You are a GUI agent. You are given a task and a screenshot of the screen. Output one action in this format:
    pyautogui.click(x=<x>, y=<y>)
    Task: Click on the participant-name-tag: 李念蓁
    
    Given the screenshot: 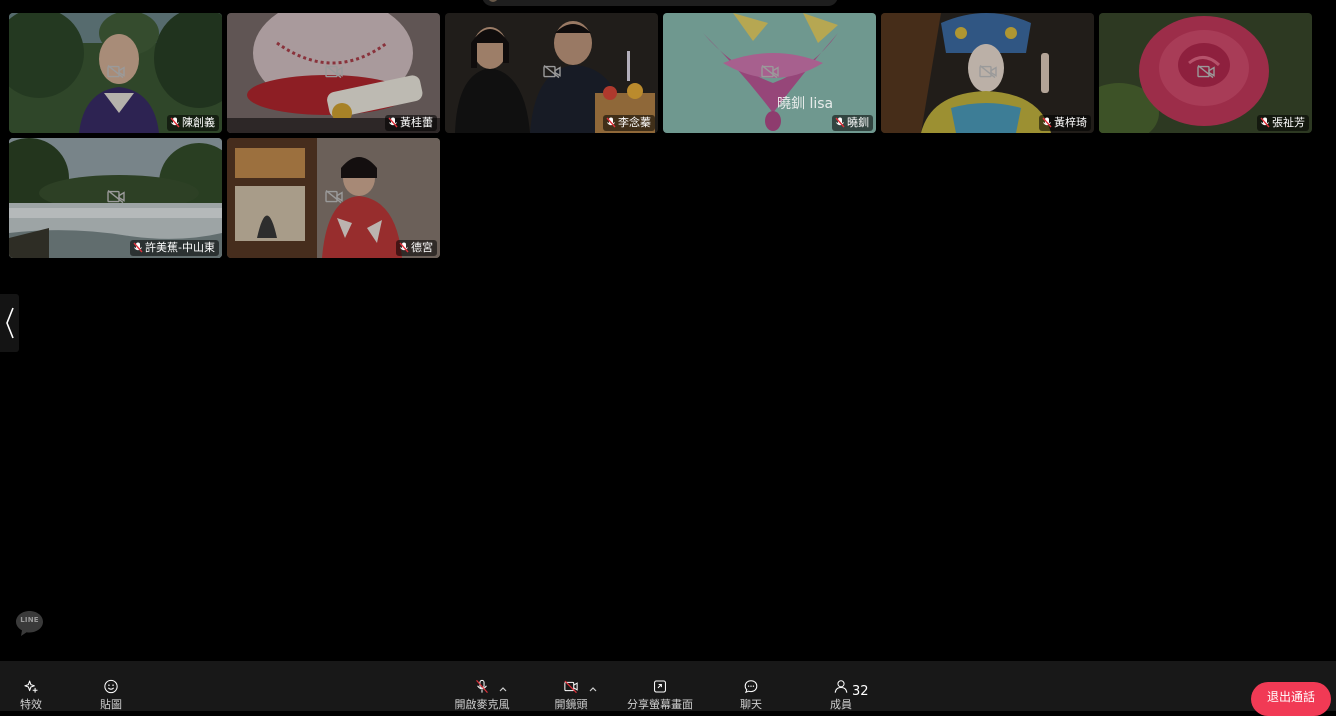 What is the action you would take?
    pyautogui.click(x=629, y=123)
    